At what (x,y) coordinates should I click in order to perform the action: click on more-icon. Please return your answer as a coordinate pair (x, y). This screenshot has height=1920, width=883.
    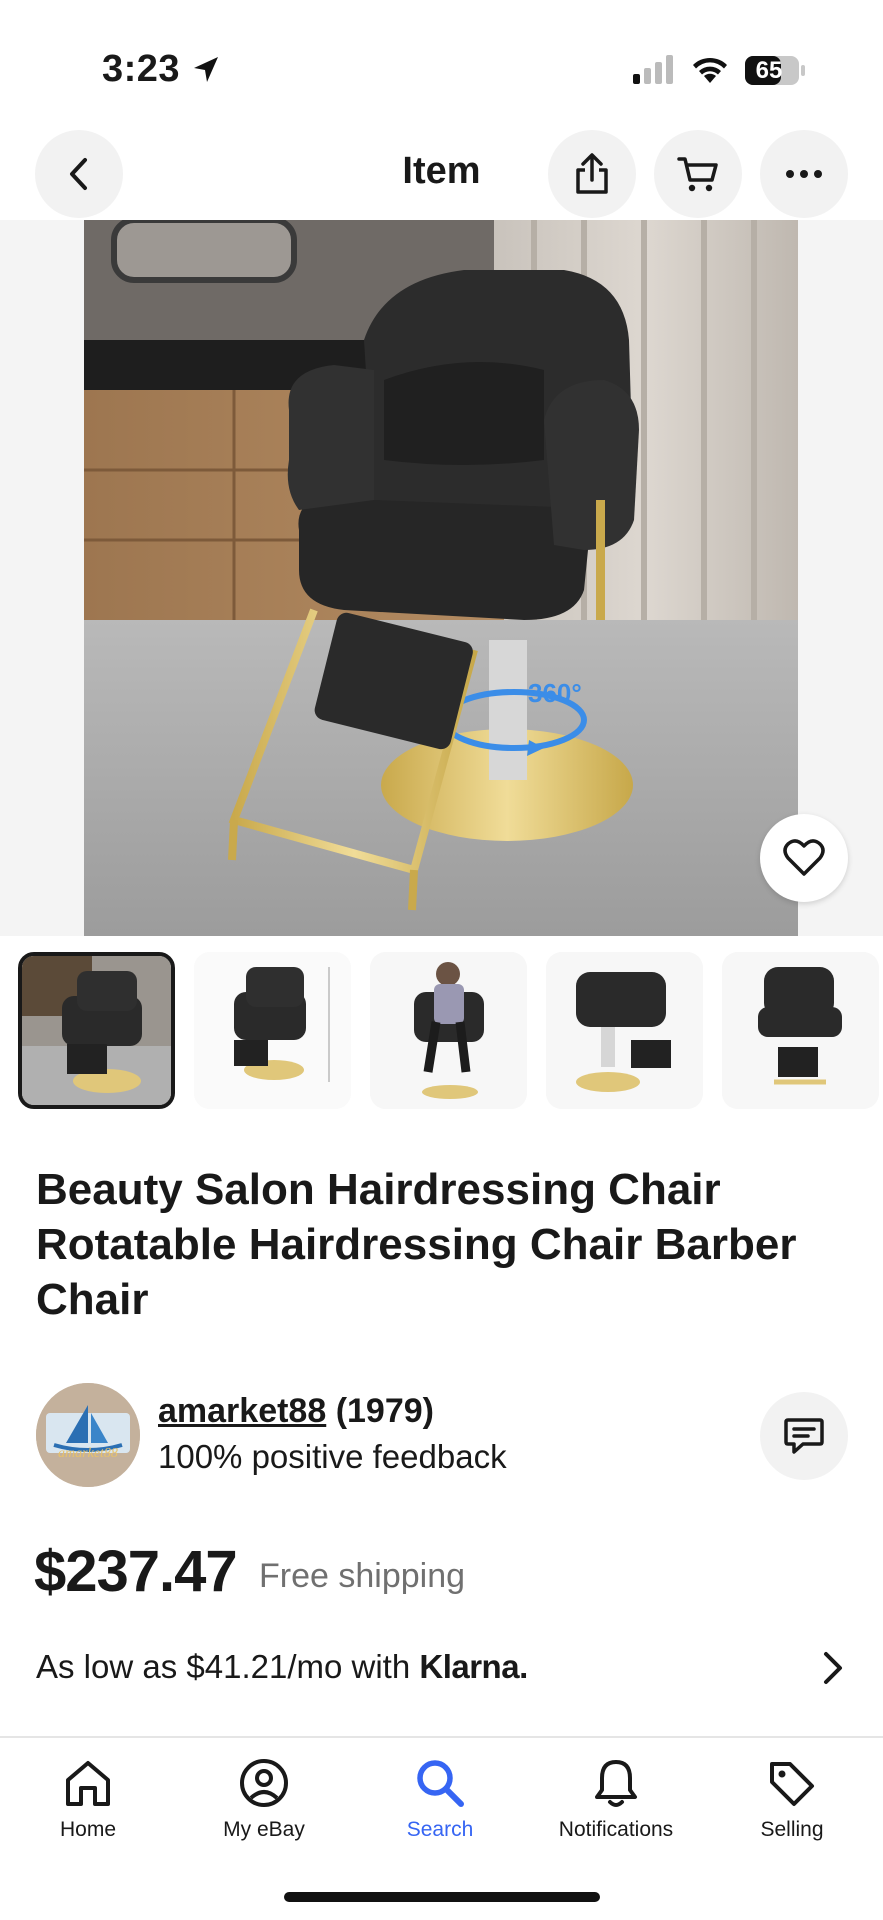
    Looking at the image, I should click on (804, 174).